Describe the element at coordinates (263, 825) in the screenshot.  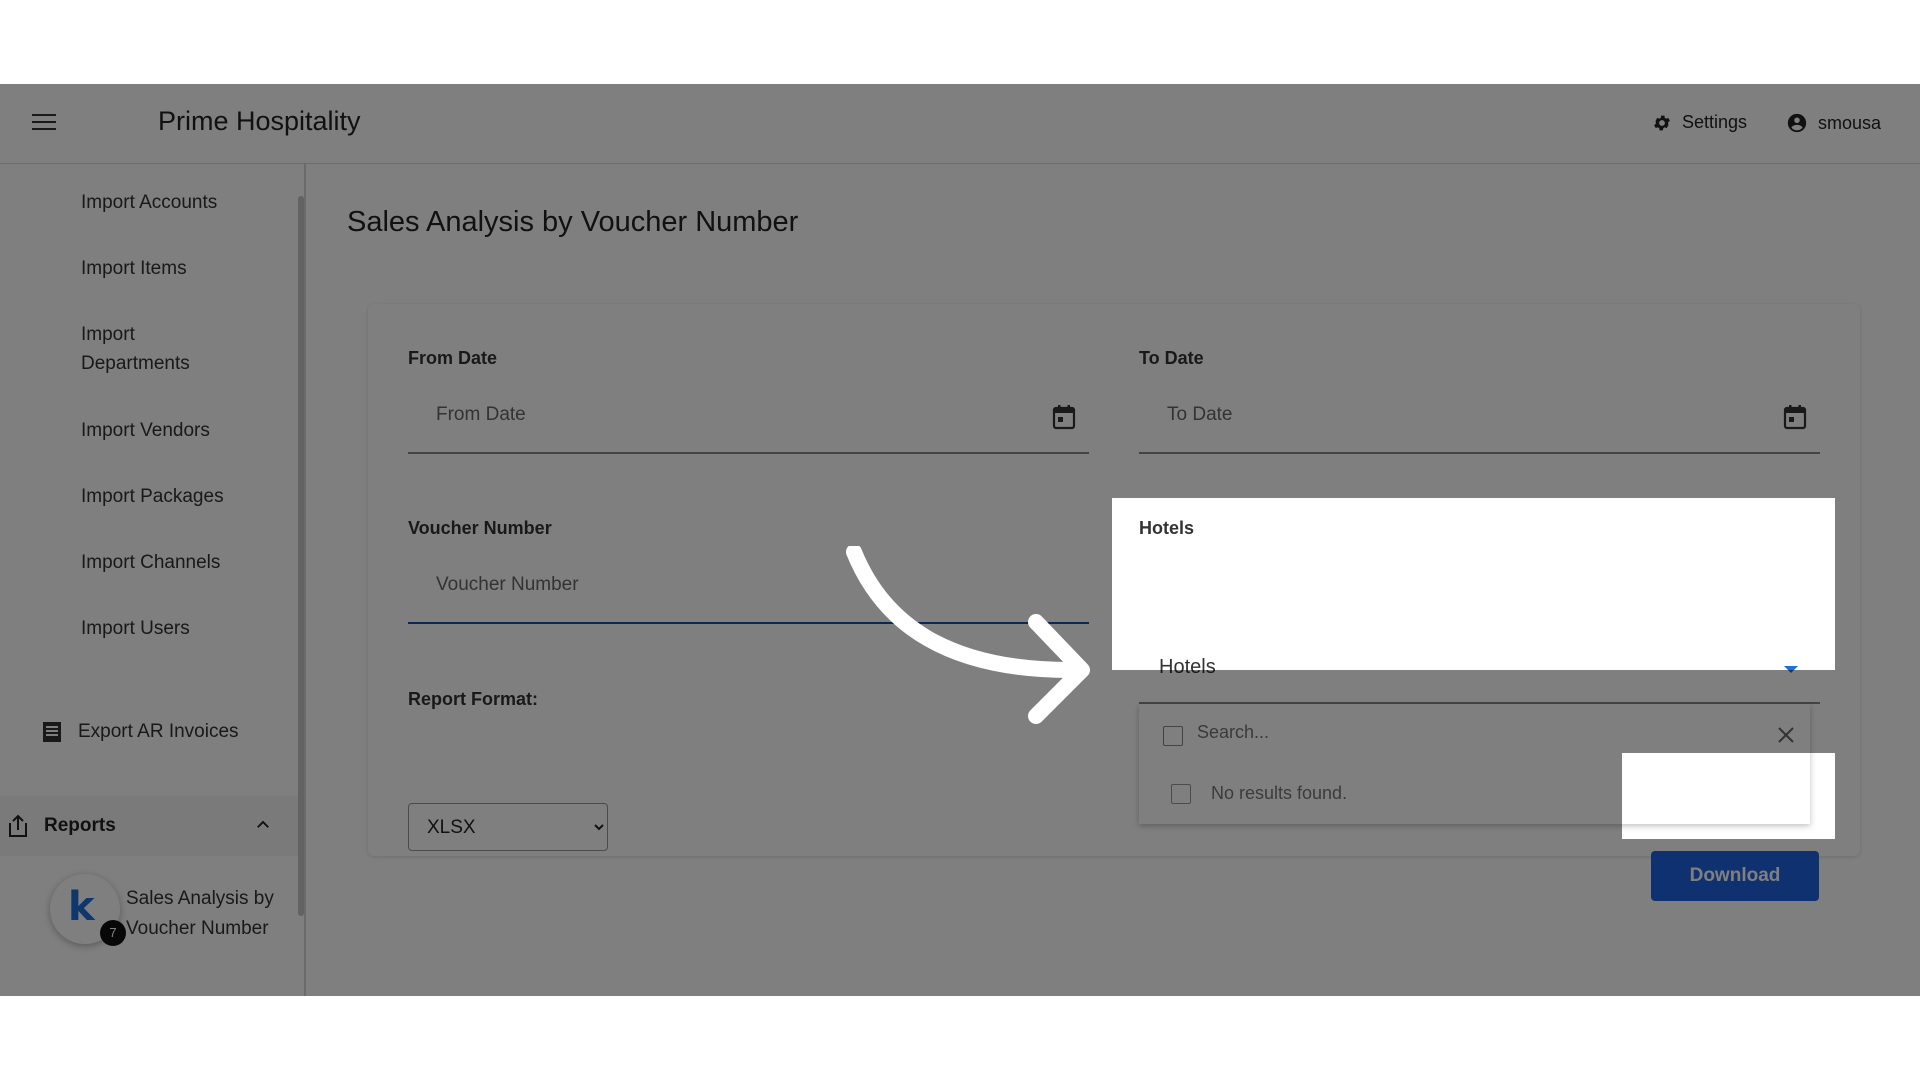
I see `chevron-up-icon` at that location.